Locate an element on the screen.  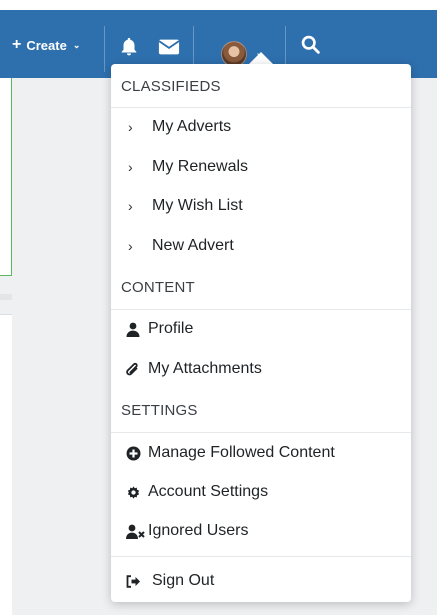
menu-item-my-attachments: My Attachments is located at coordinates (261, 369).